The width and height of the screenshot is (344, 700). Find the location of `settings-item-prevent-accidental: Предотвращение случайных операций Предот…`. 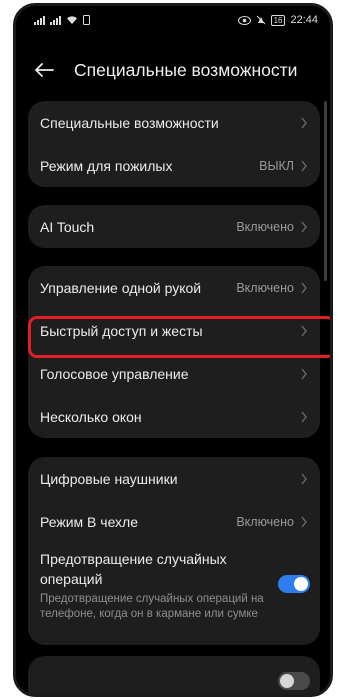

settings-item-prevent-accidental: Предотвращение случайных операций Предот… is located at coordinates (174, 587).